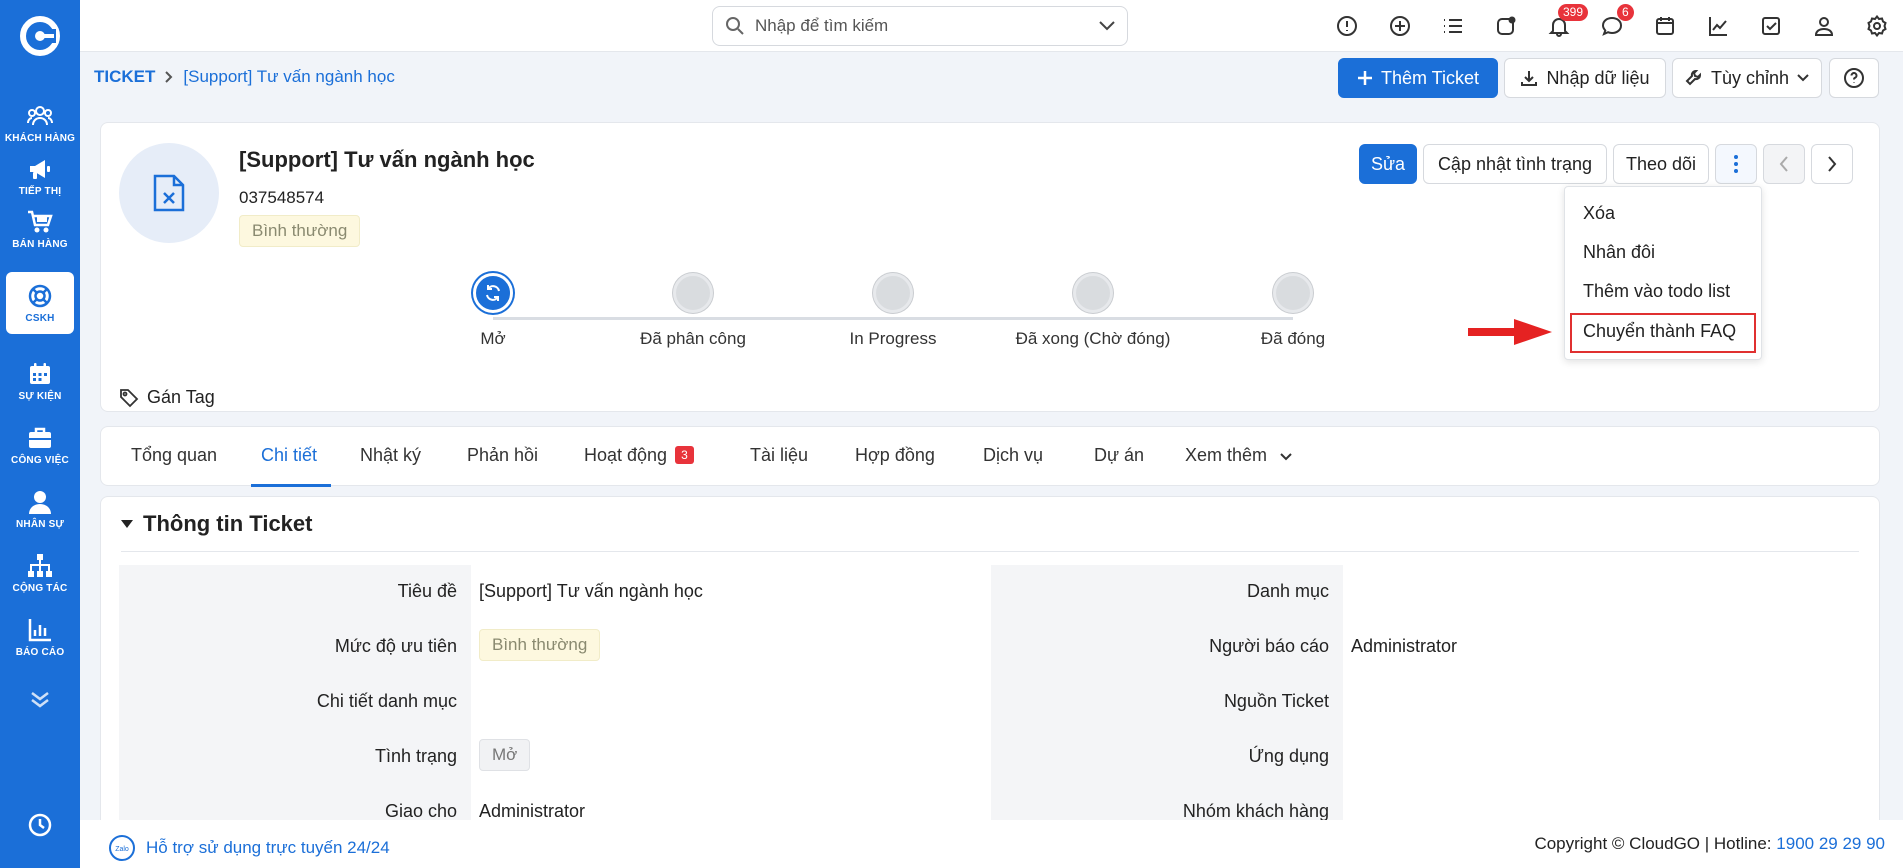 This screenshot has width=1903, height=868. I want to click on customize-label: Tùy chỉnh, so click(1750, 77).